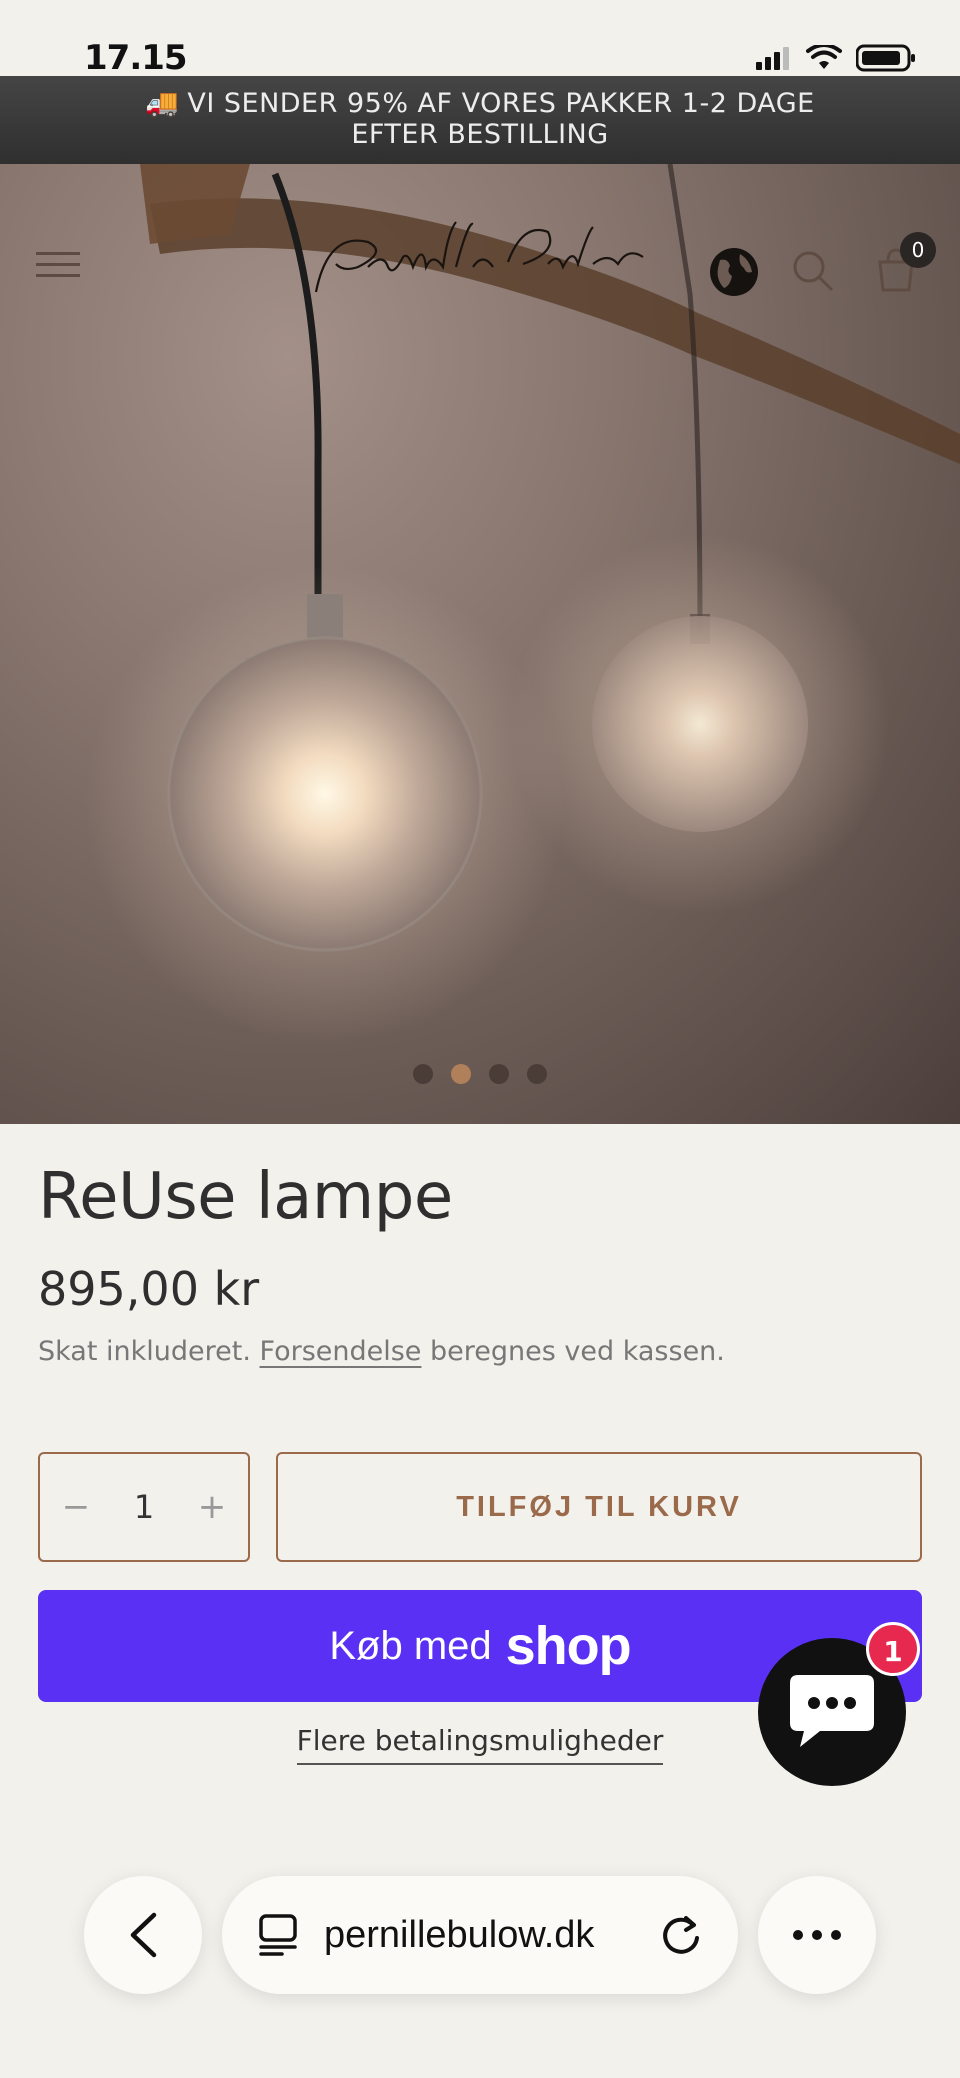  I want to click on quantity-input: 1, so click(144, 1507).